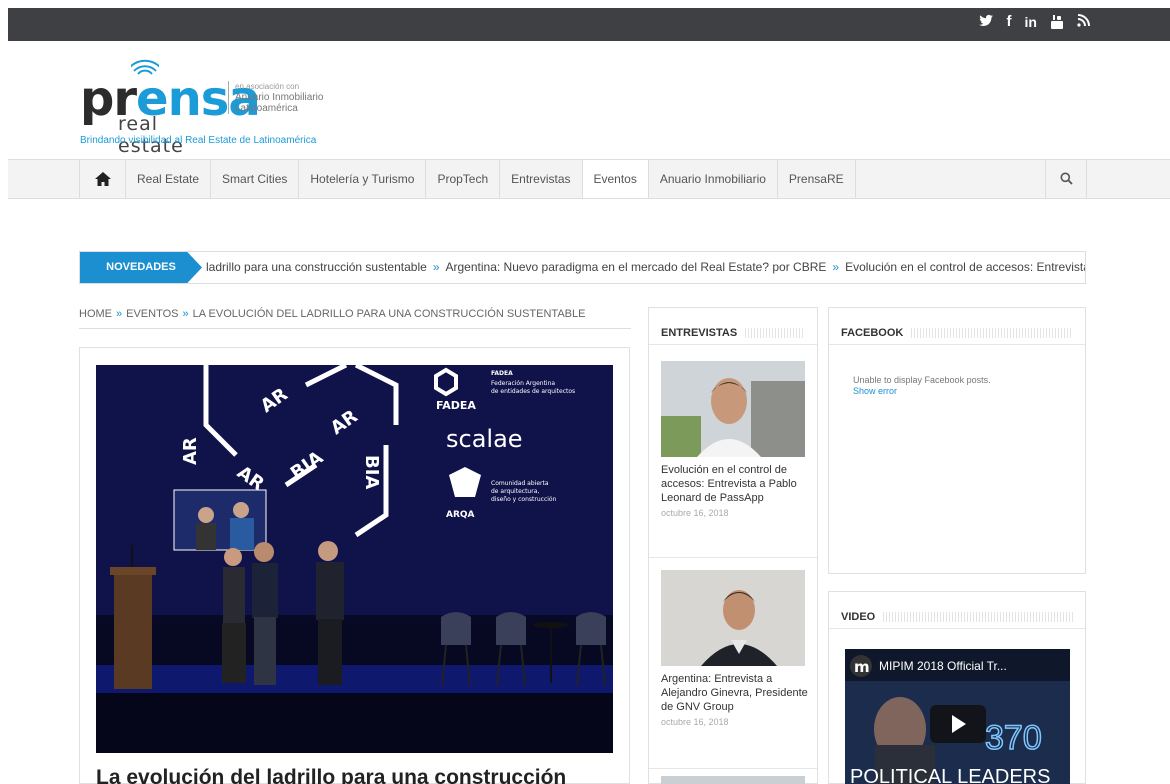 This screenshot has height=784, width=1170. I want to click on nav-item-smart-cities: Smart Cities, so click(255, 179).